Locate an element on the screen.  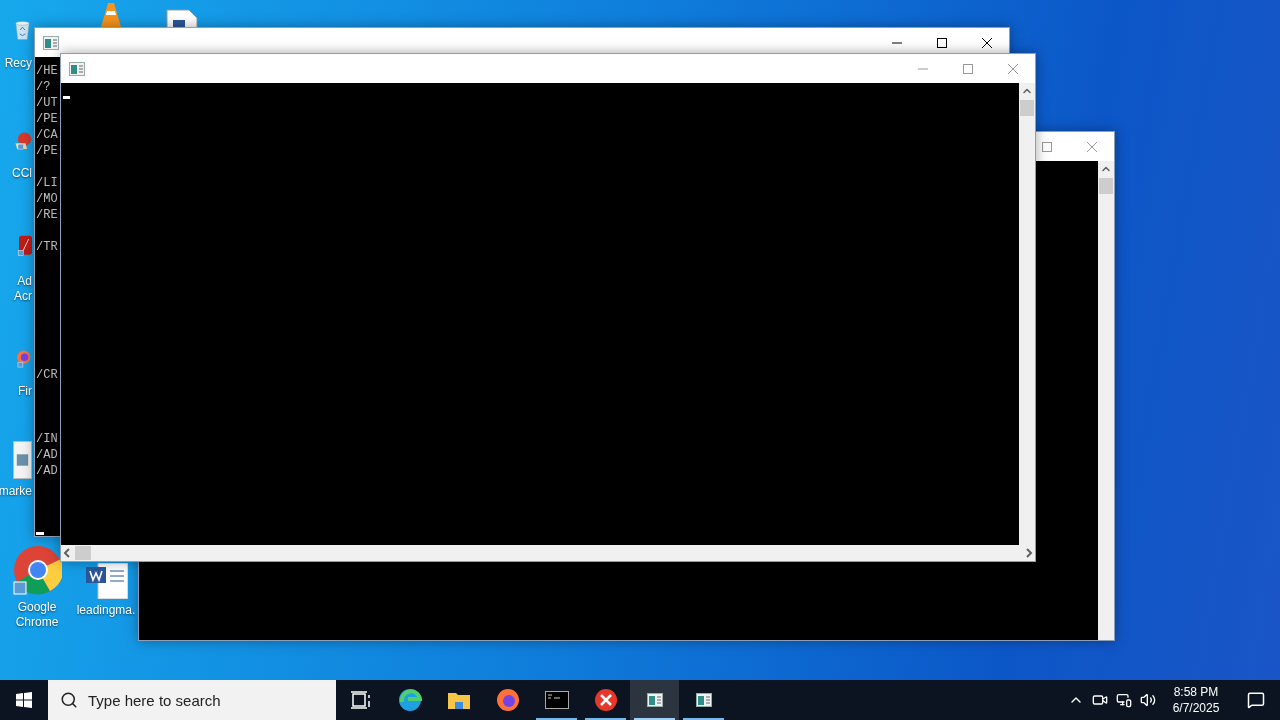
console-line: /? is located at coordinates (43, 87).